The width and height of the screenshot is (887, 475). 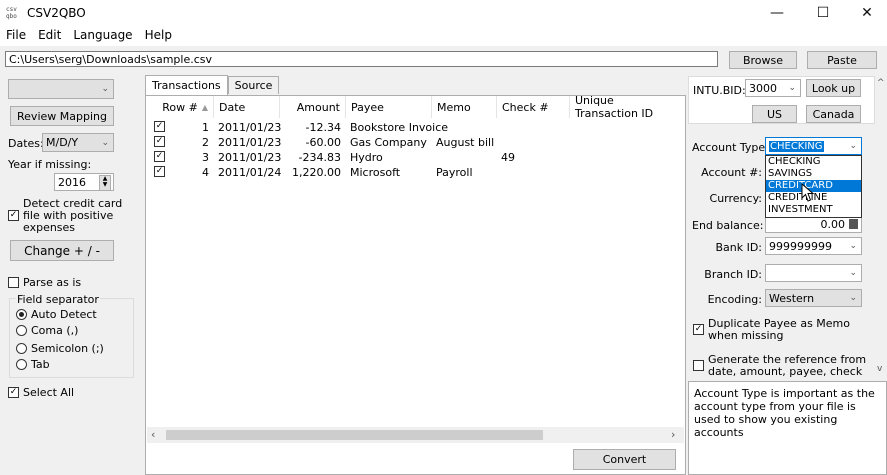 I want to click on column-header-memo: Memo, so click(x=464, y=107).